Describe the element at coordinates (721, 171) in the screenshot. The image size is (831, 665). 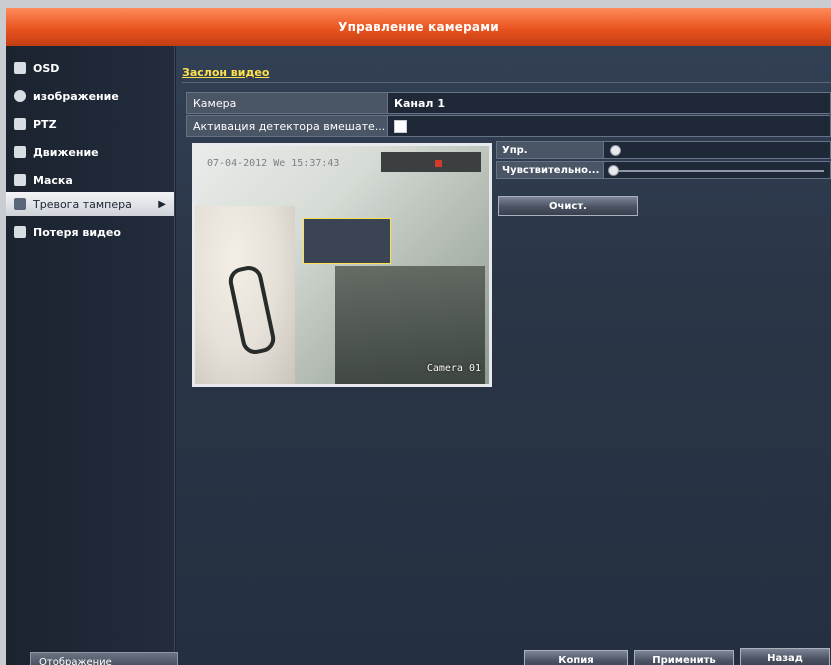
I see `sensitivity-track` at that location.